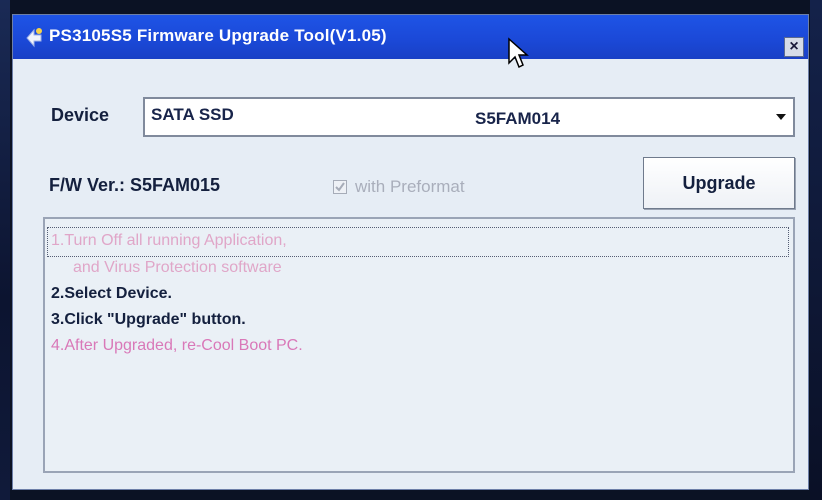 This screenshot has height=500, width=822. What do you see at coordinates (177, 267) in the screenshot?
I see `list-item: and Virus Protection software` at bounding box center [177, 267].